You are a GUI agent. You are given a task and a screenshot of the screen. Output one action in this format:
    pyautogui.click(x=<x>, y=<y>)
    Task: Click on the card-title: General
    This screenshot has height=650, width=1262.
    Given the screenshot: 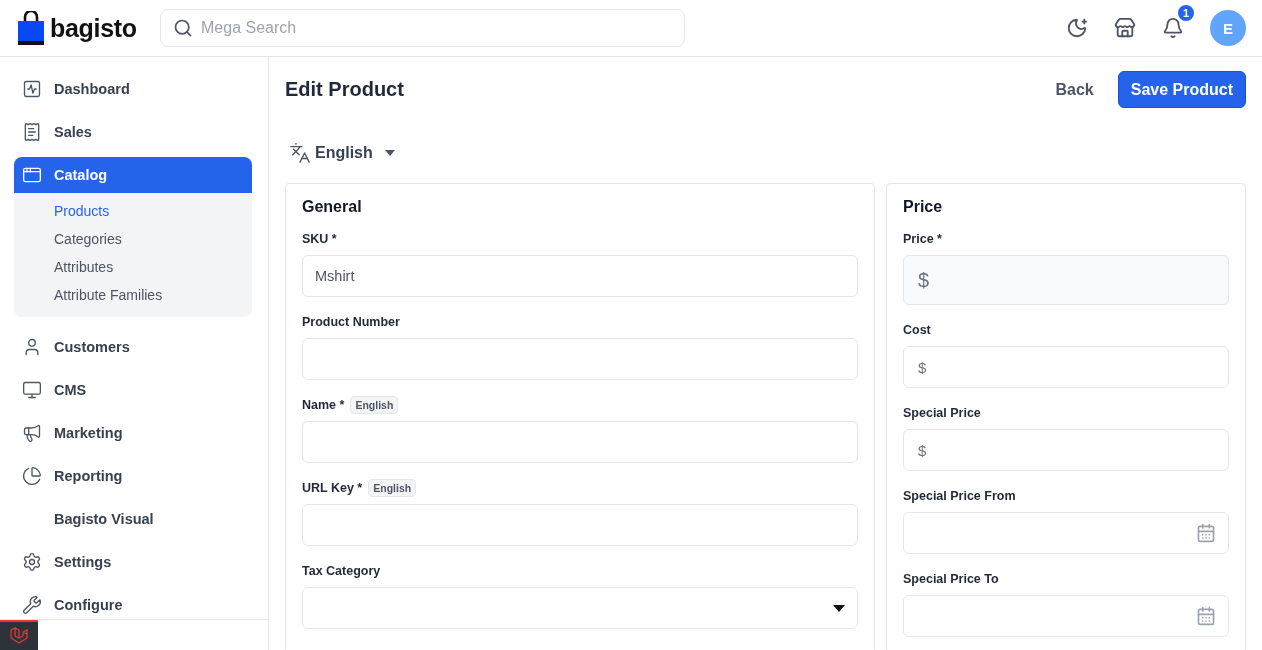 What is the action you would take?
    pyautogui.click(x=332, y=207)
    